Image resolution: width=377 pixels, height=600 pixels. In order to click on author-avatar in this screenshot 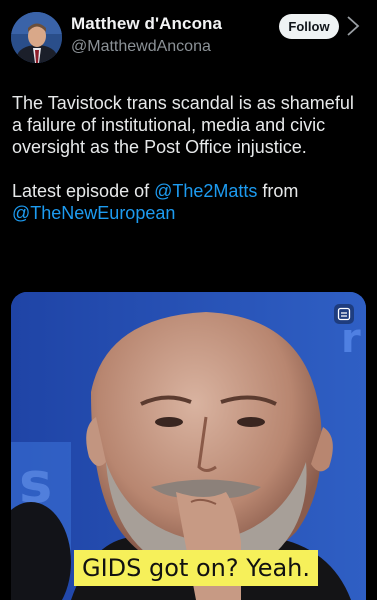, I will do `click(36, 37)`.